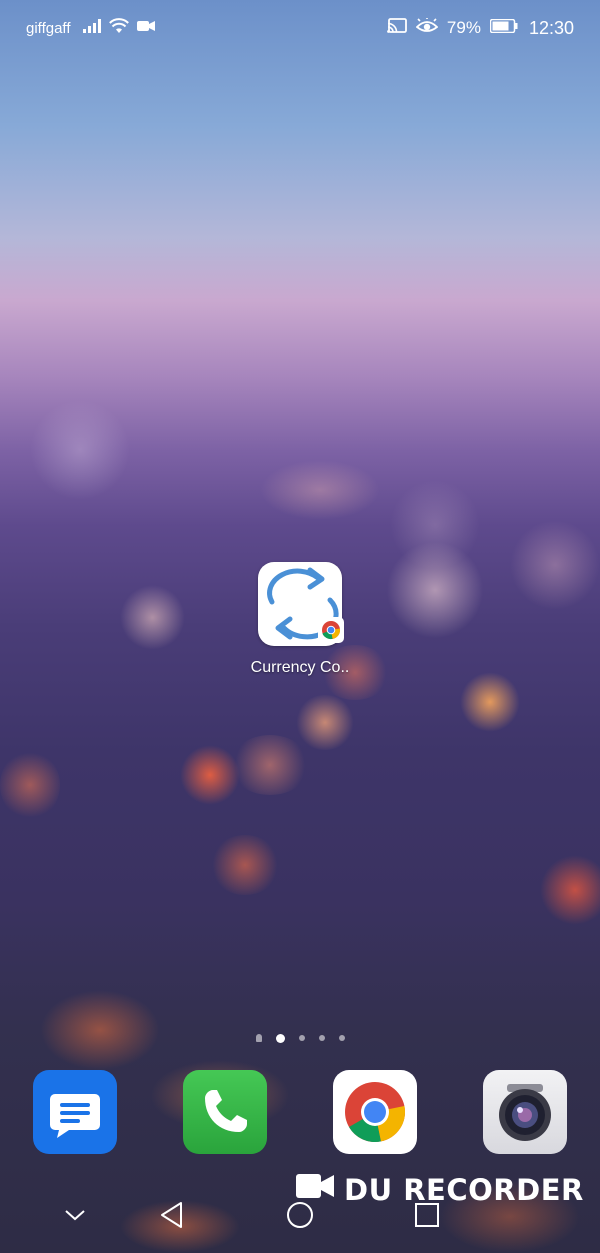 Image resolution: width=600 pixels, height=1253 pixels. What do you see at coordinates (525, 1112) in the screenshot?
I see `camera-icon` at bounding box center [525, 1112].